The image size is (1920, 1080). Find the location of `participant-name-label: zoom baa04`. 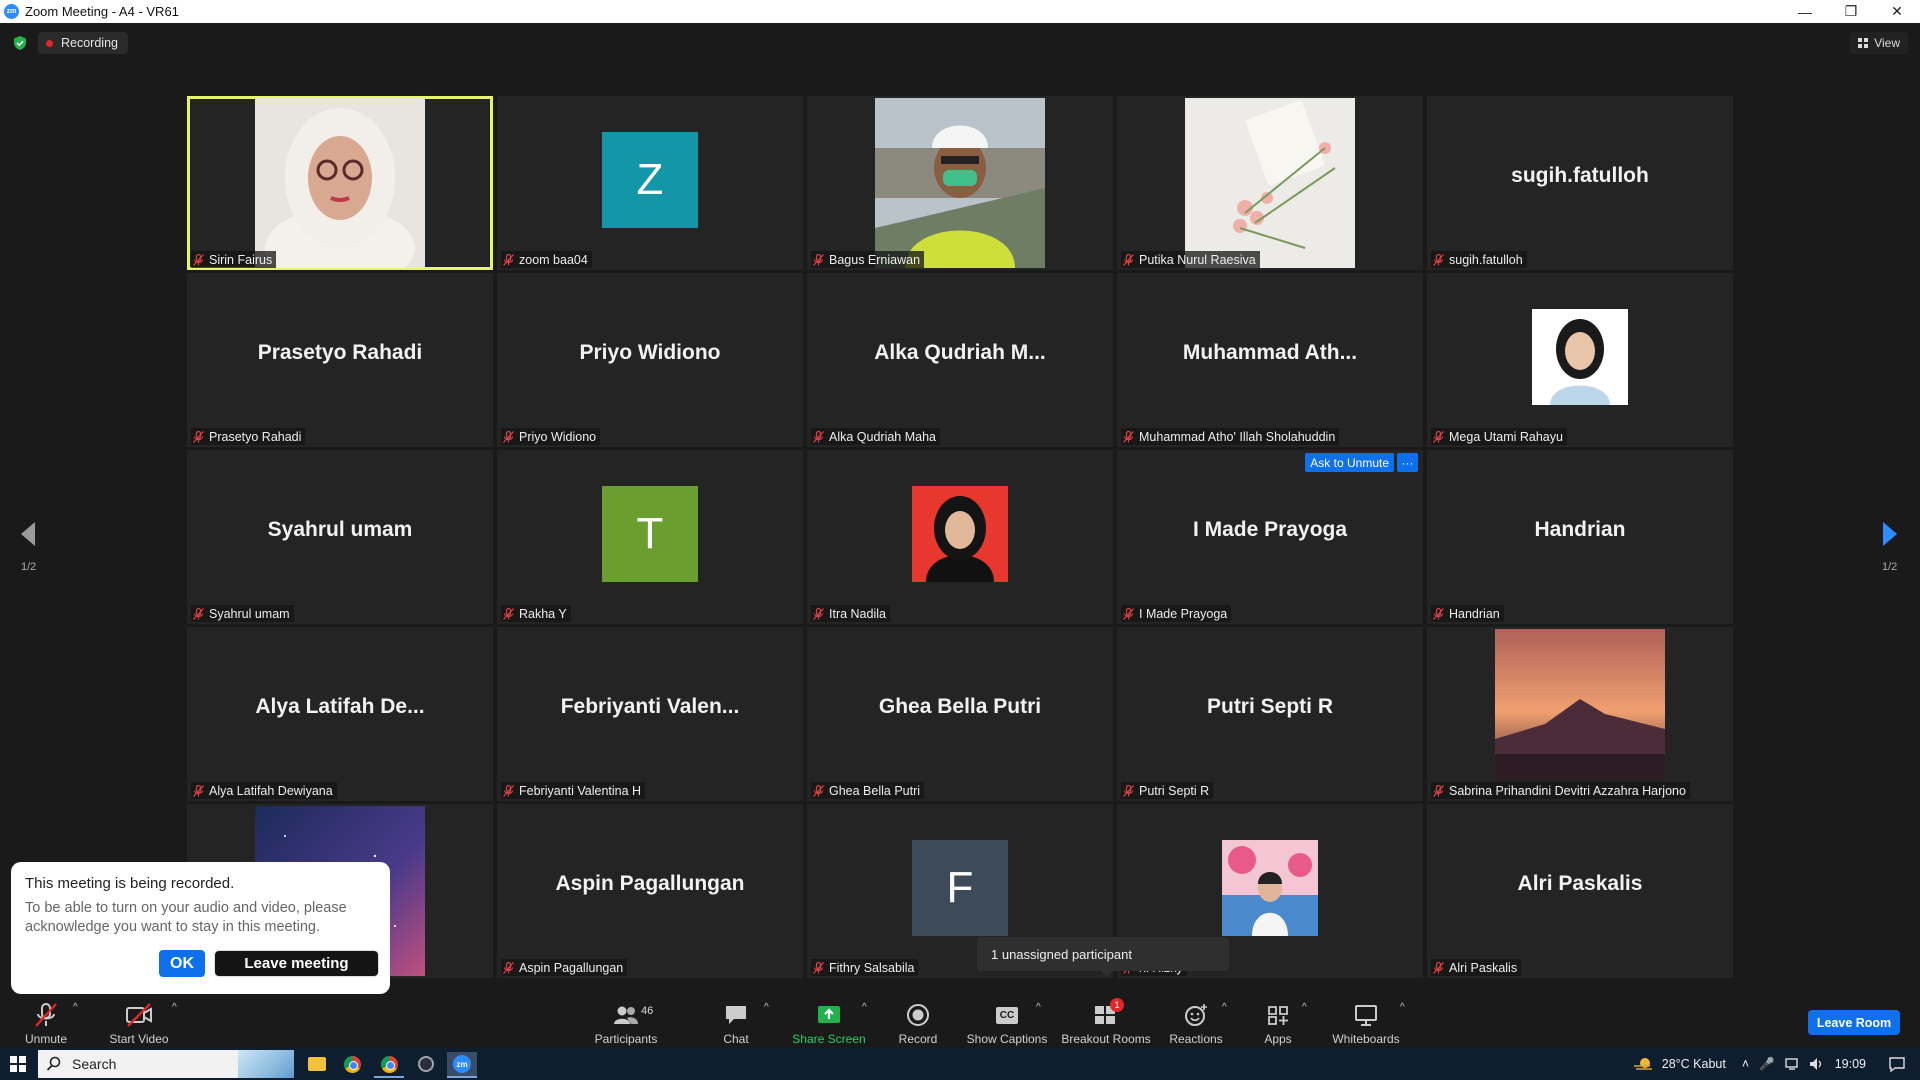

participant-name-label: zoom baa04 is located at coordinates (546, 259).